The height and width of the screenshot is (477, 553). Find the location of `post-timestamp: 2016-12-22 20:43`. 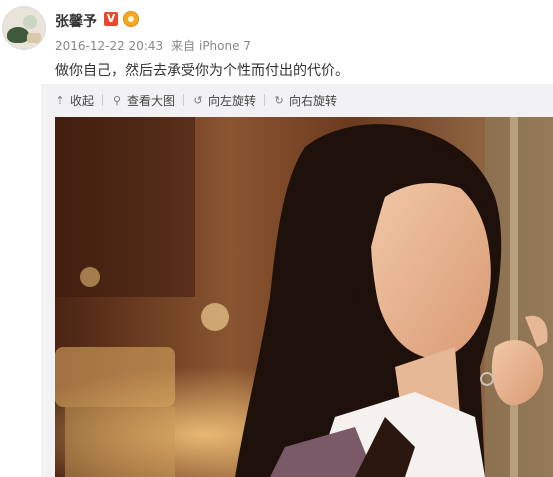

post-timestamp: 2016-12-22 20:43 is located at coordinates (109, 46).